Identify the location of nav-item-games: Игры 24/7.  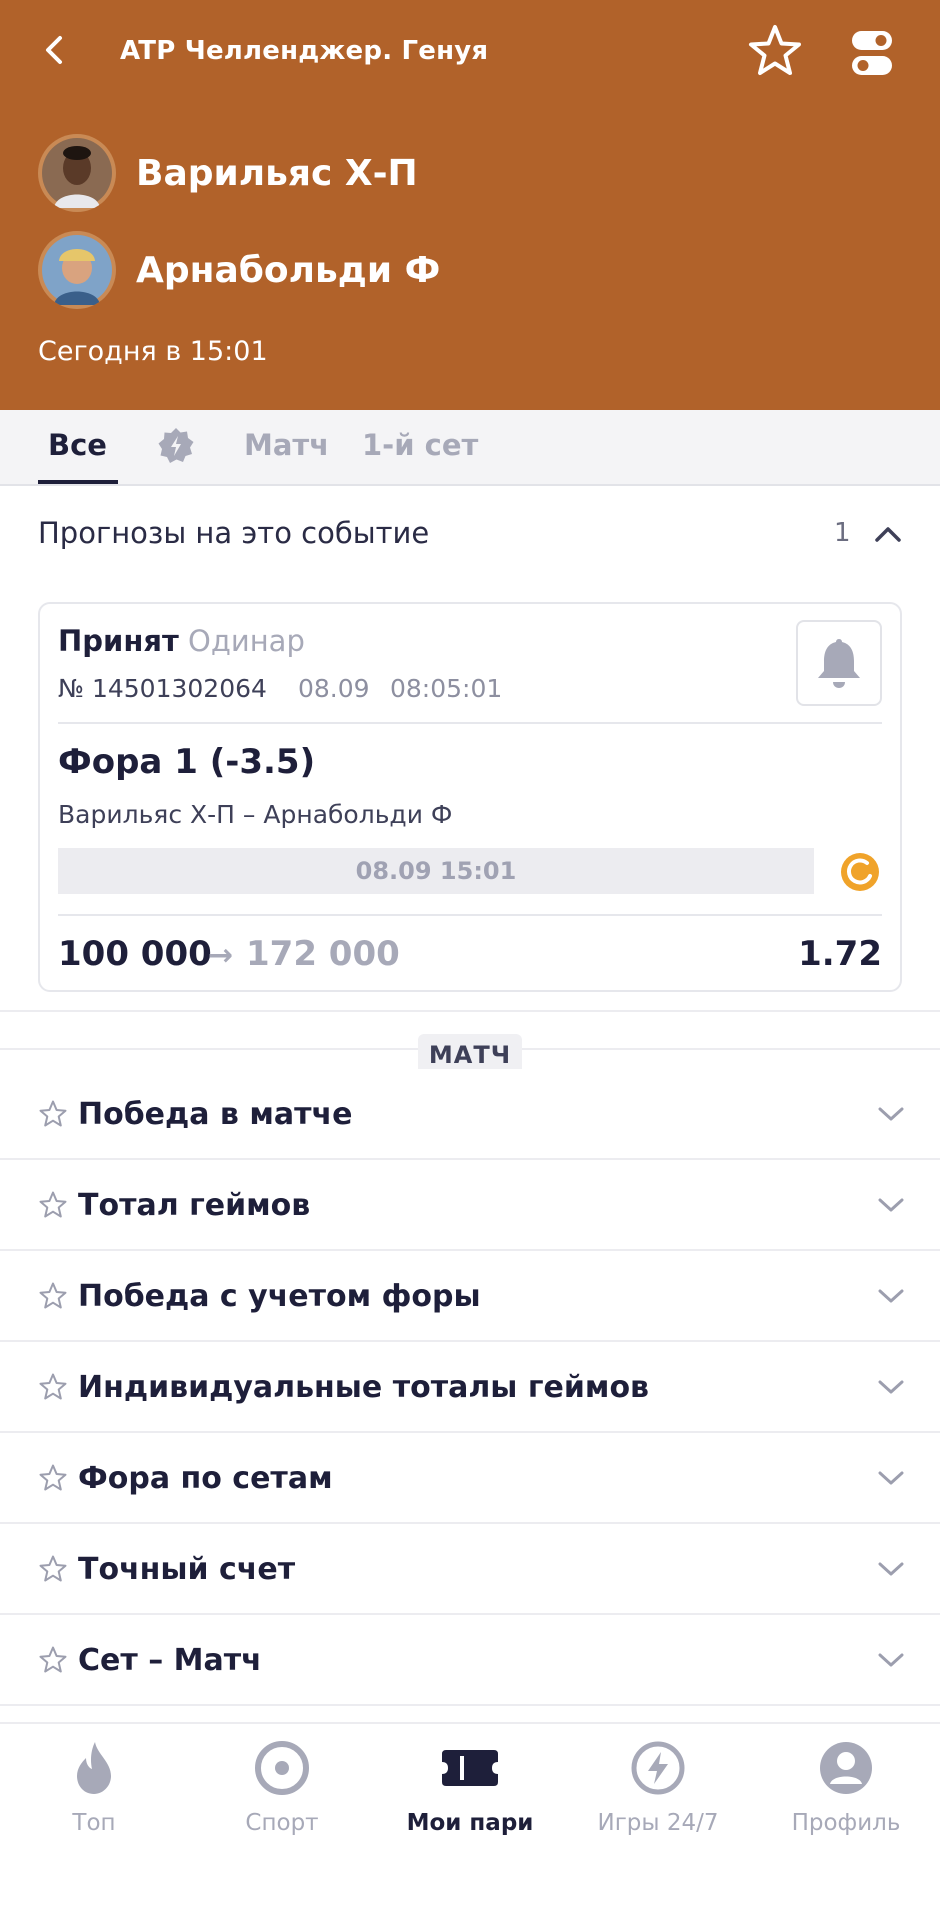
(658, 1787).